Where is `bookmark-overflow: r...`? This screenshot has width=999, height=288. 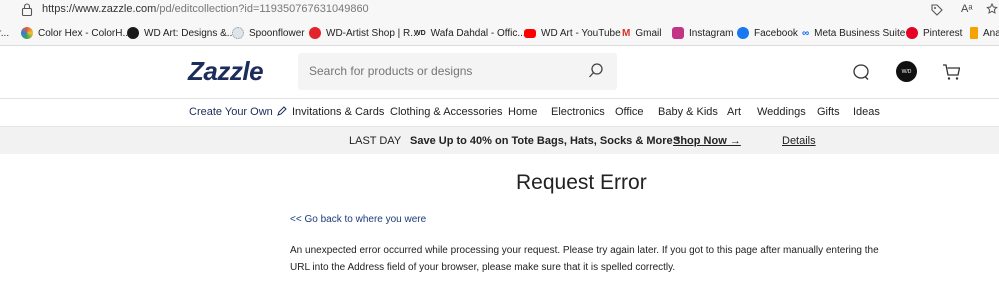 bookmark-overflow: r... is located at coordinates (4, 33).